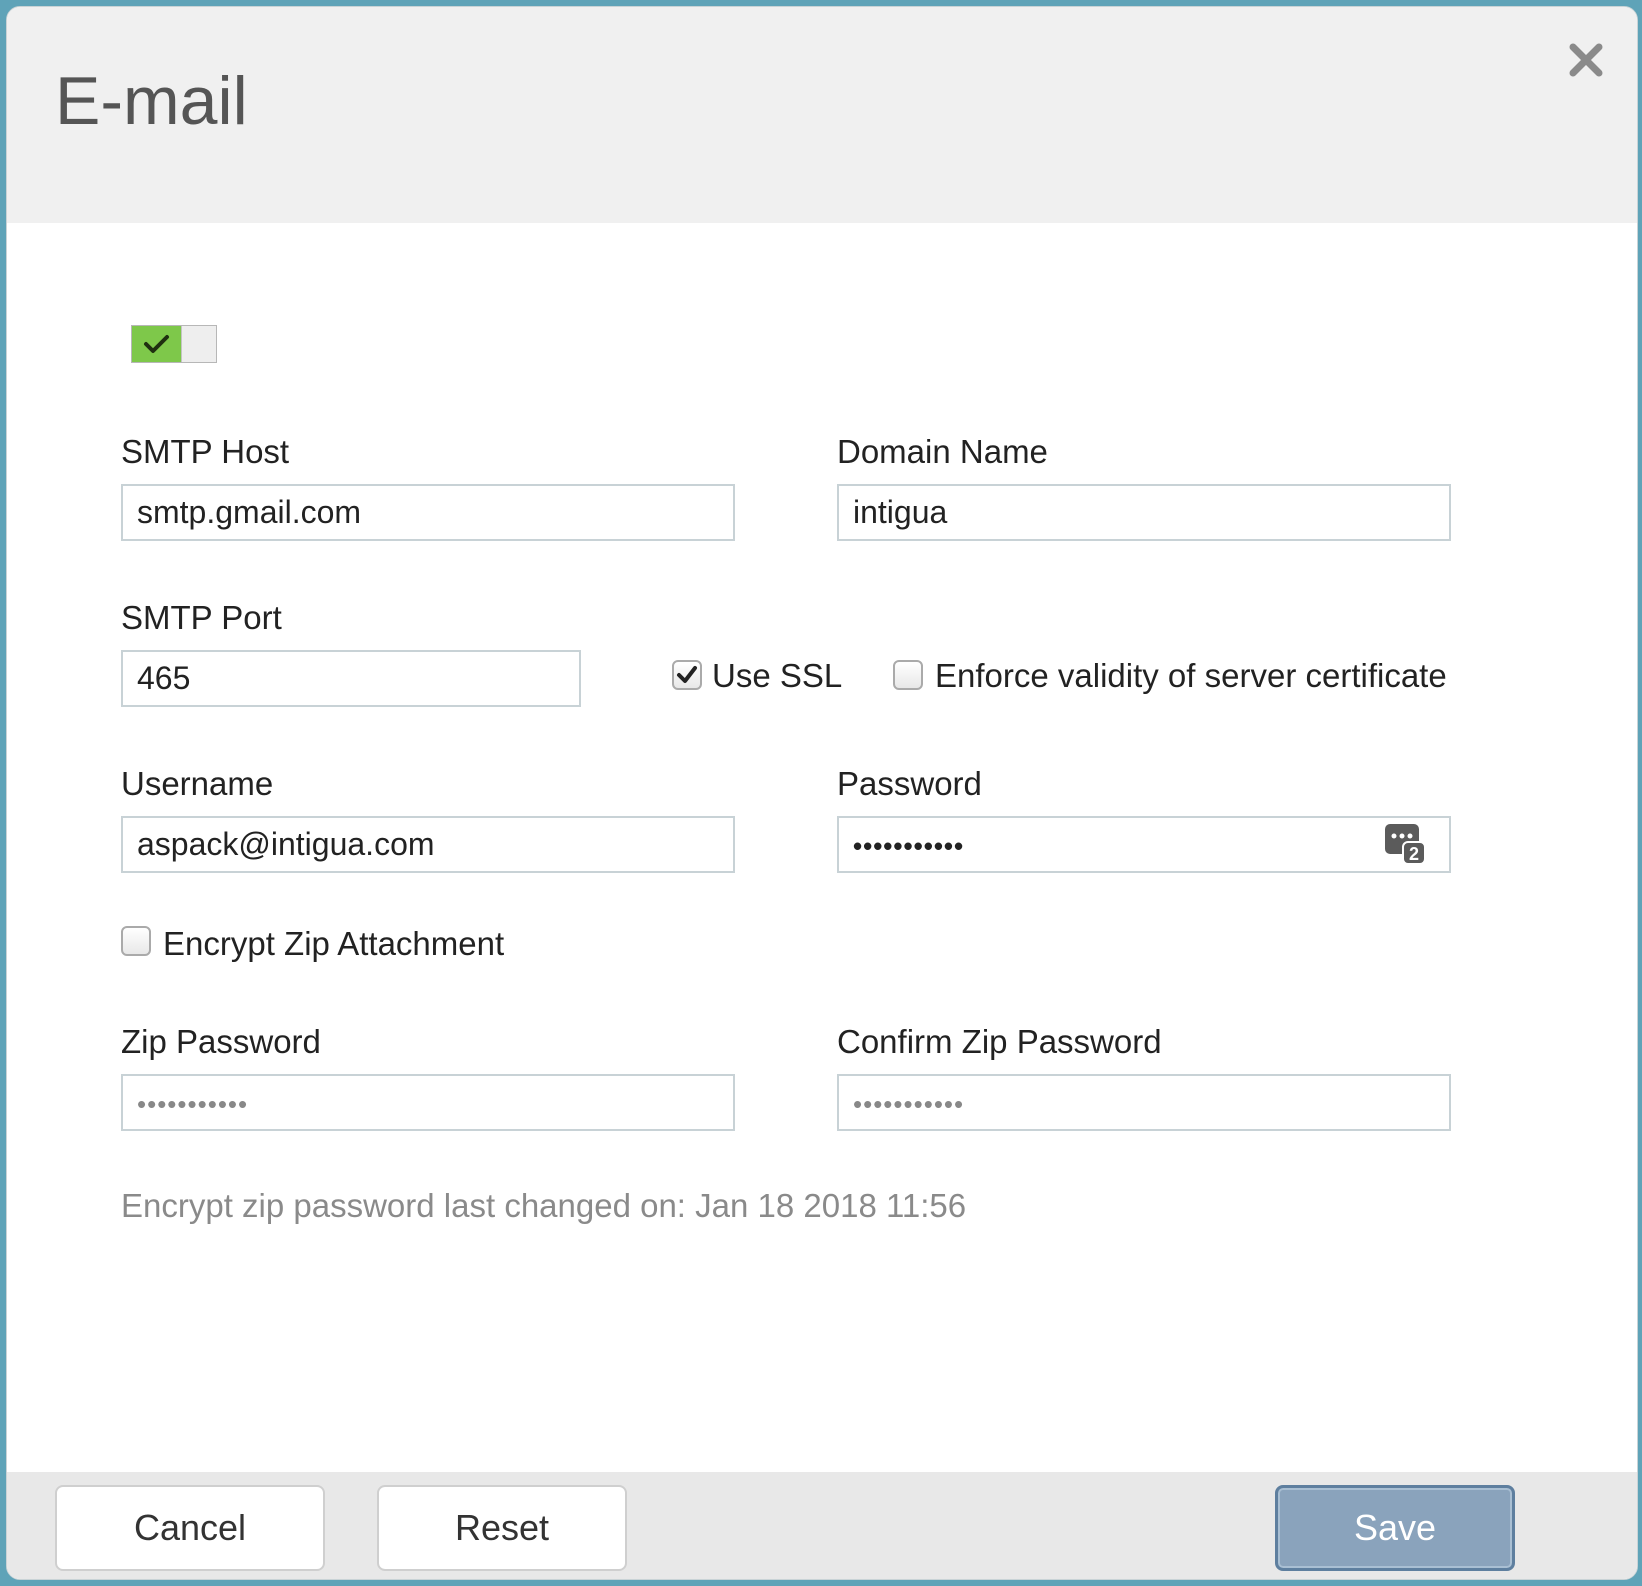 Image resolution: width=1642 pixels, height=1586 pixels. What do you see at coordinates (351, 678) in the screenshot?
I see `smtp-port-input: 465` at bounding box center [351, 678].